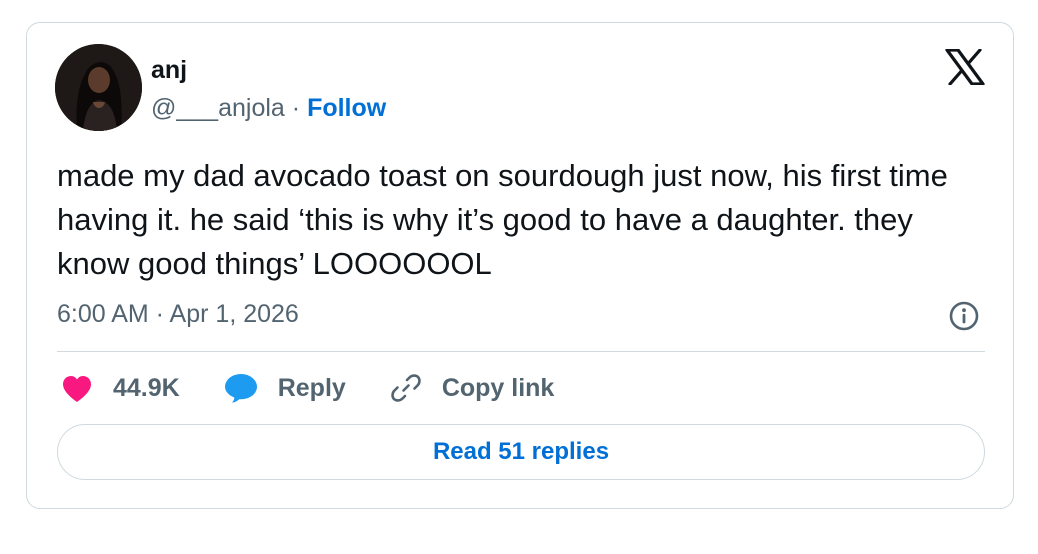  I want to click on read-replies-button: Read 51 replies, so click(521, 452).